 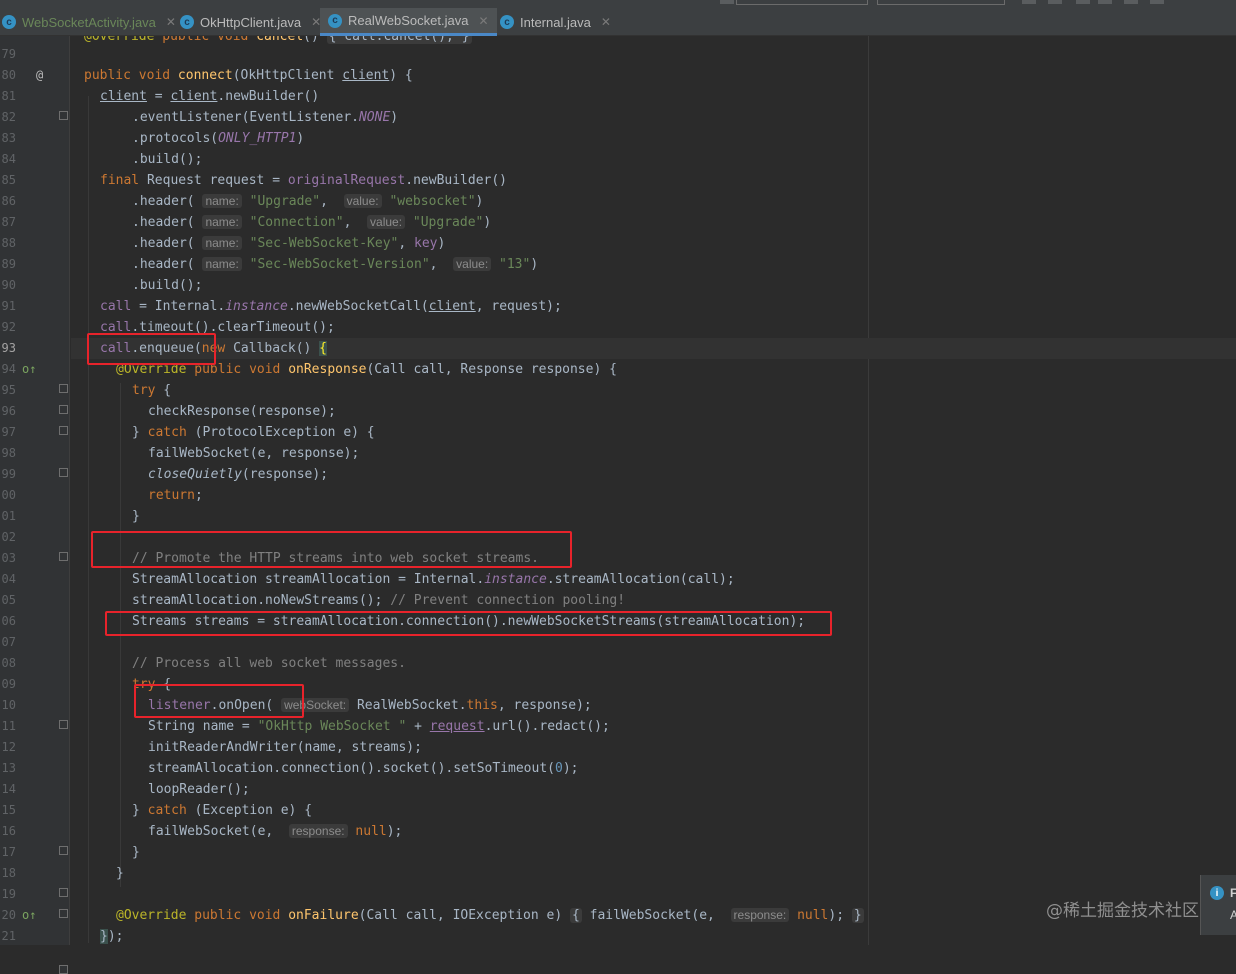 I want to click on code-line: });, so click(x=112, y=936).